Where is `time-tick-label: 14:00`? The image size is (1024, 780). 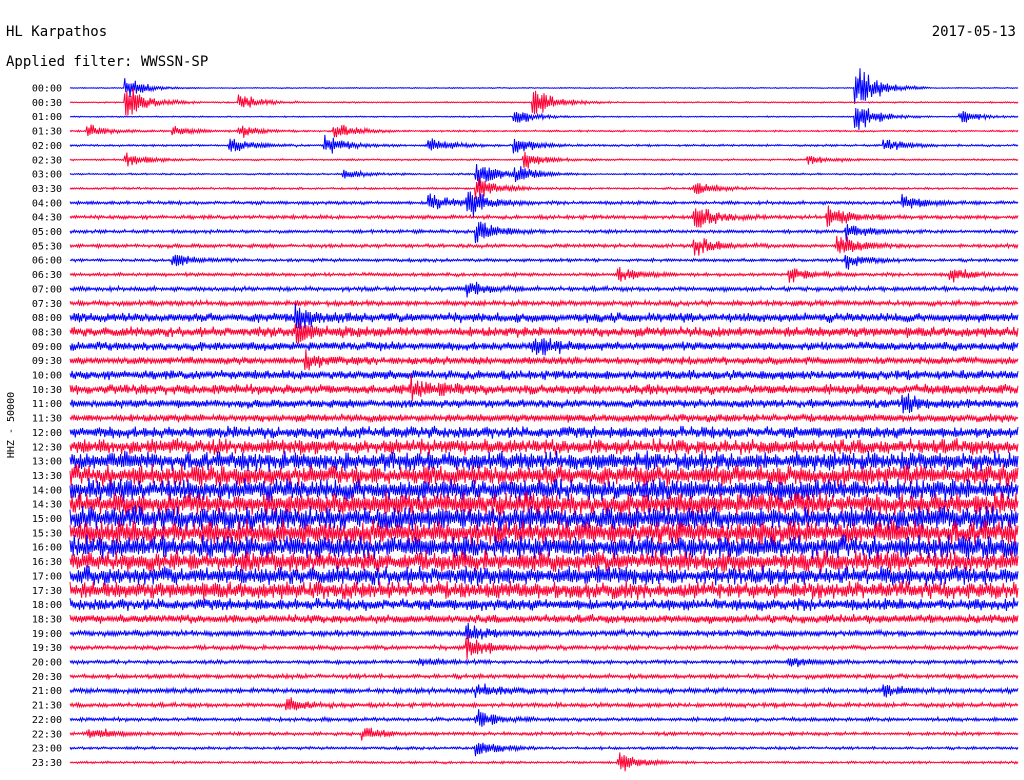
time-tick-label: 14:00 is located at coordinates (47, 490).